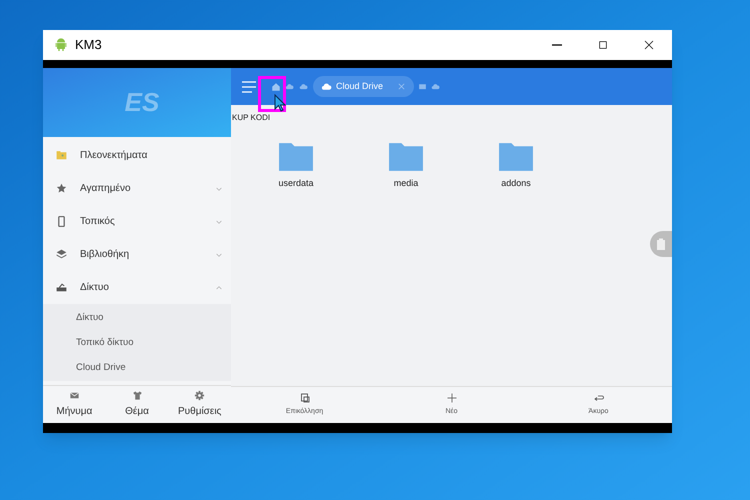 This screenshot has height=500, width=750. What do you see at coordinates (276, 87) in the screenshot?
I see `home-button` at bounding box center [276, 87].